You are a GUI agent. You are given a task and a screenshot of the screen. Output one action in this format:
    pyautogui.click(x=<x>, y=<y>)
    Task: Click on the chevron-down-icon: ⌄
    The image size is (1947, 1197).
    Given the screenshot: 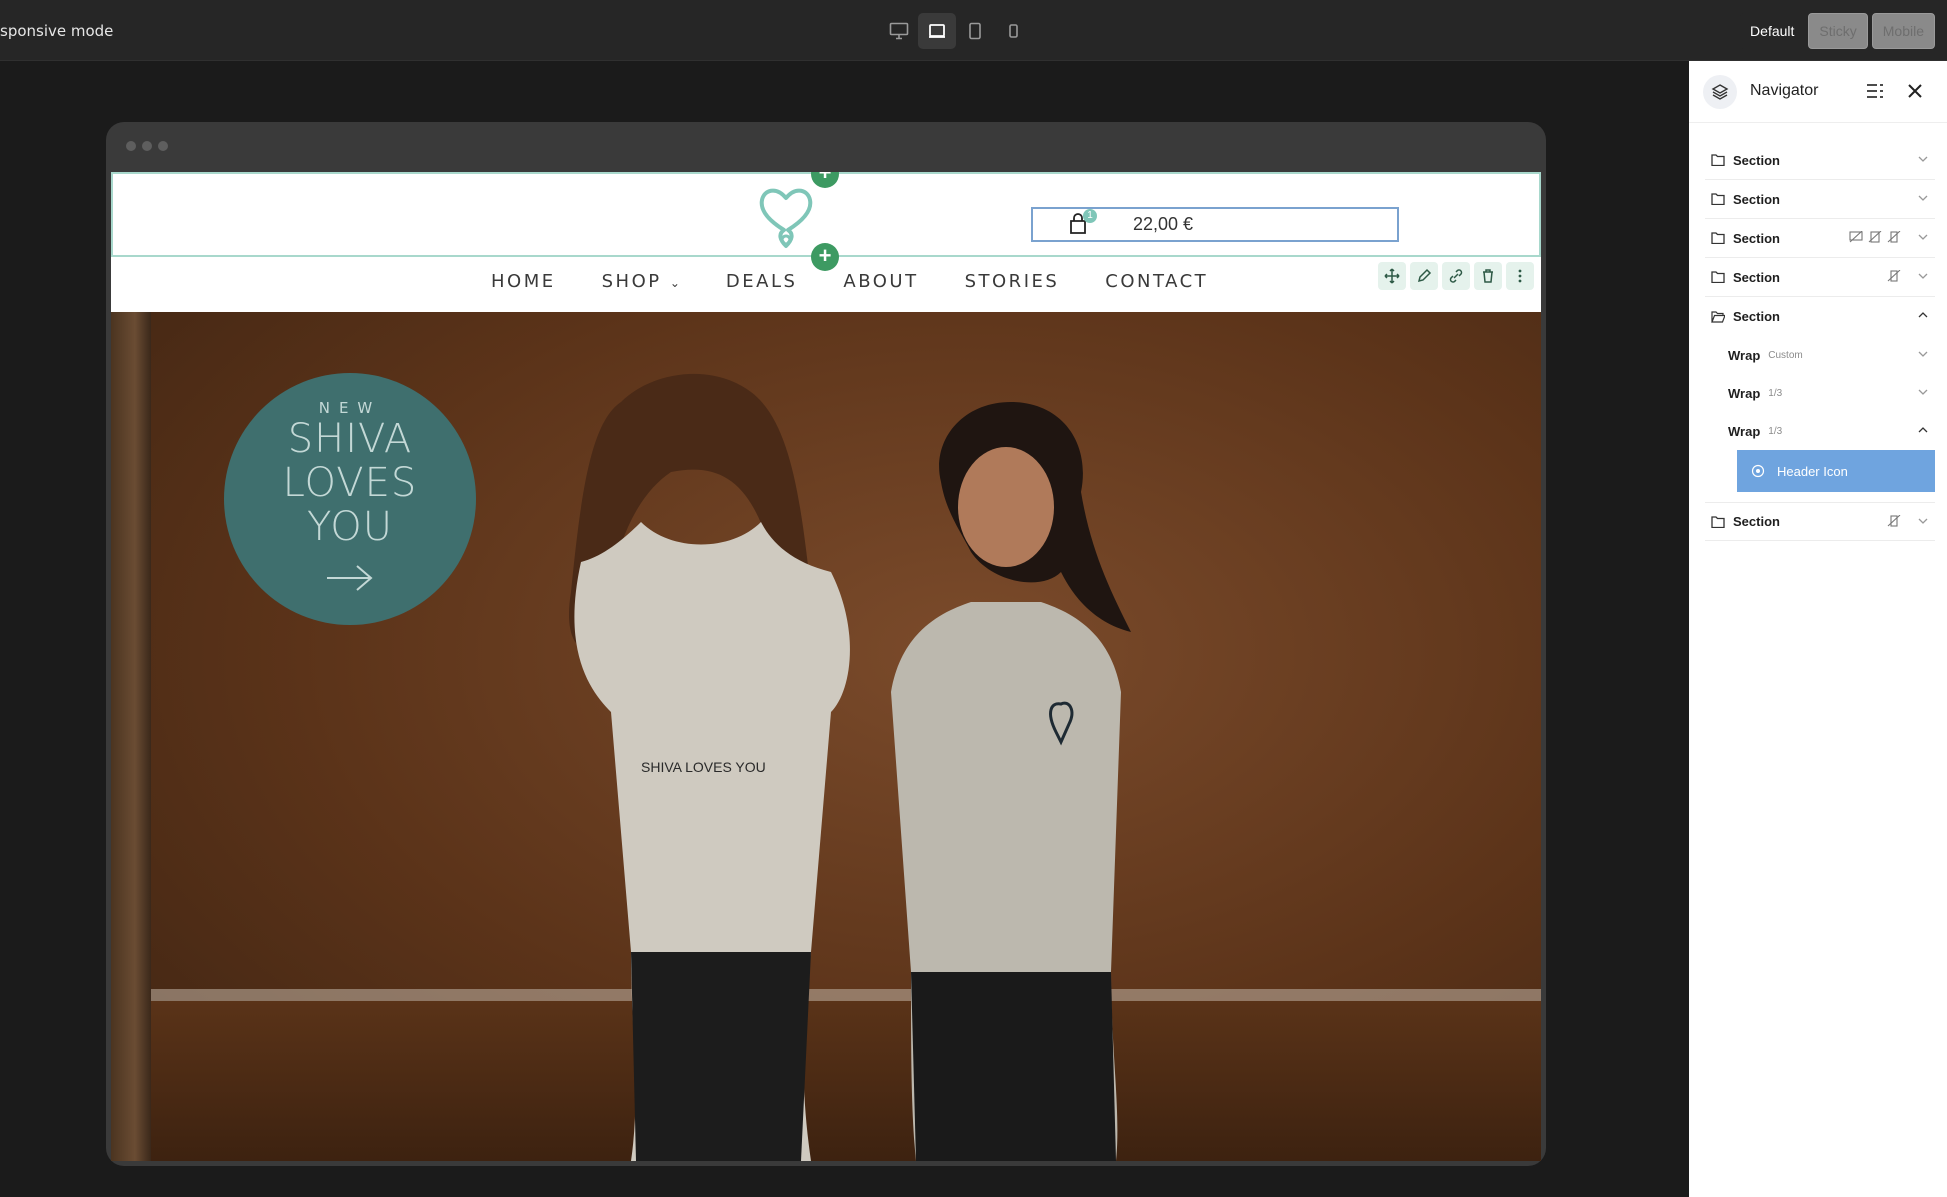 What is the action you would take?
    pyautogui.click(x=674, y=283)
    